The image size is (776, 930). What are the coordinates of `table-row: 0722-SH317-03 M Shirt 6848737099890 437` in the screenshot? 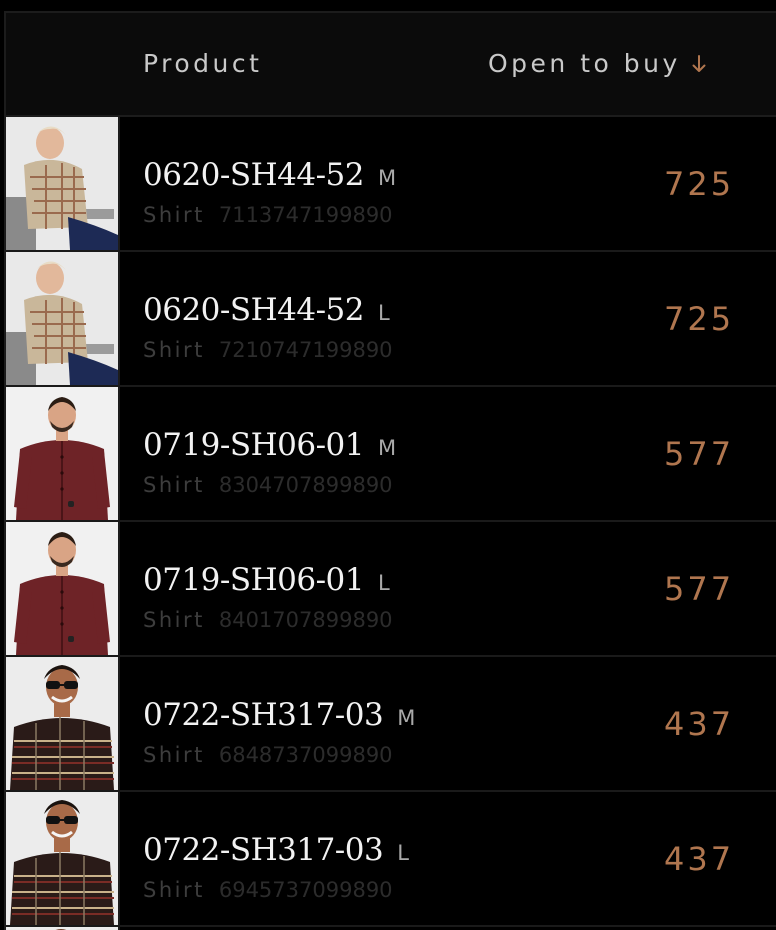 It's located at (391, 724).